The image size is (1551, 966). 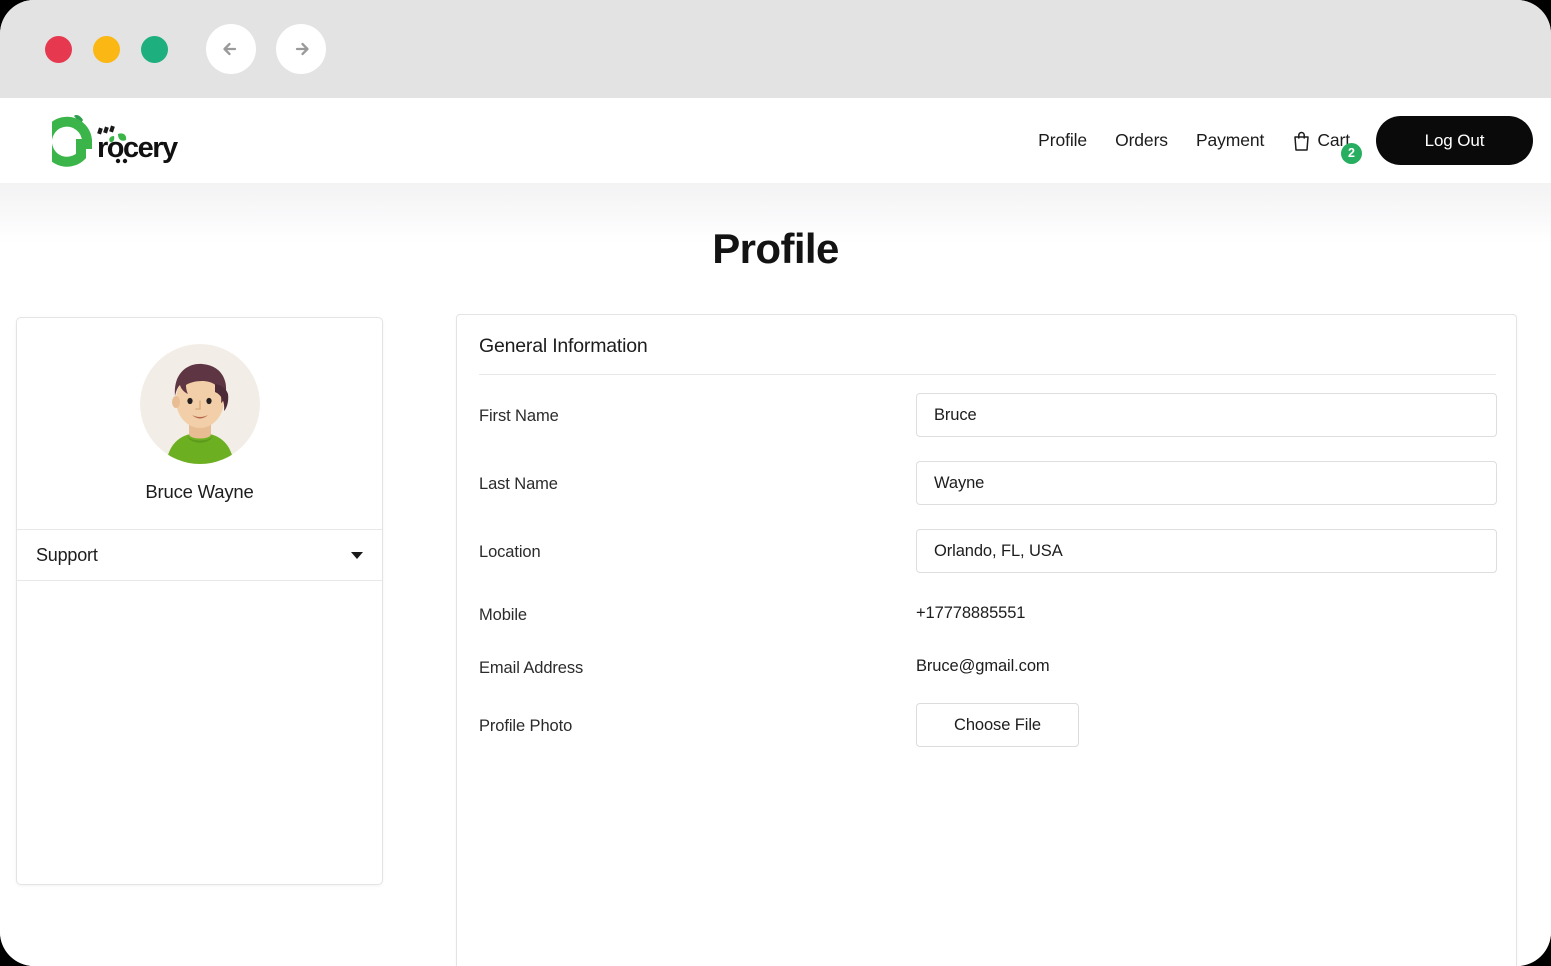 I want to click on nav-link-orders: Orders, so click(x=1141, y=140).